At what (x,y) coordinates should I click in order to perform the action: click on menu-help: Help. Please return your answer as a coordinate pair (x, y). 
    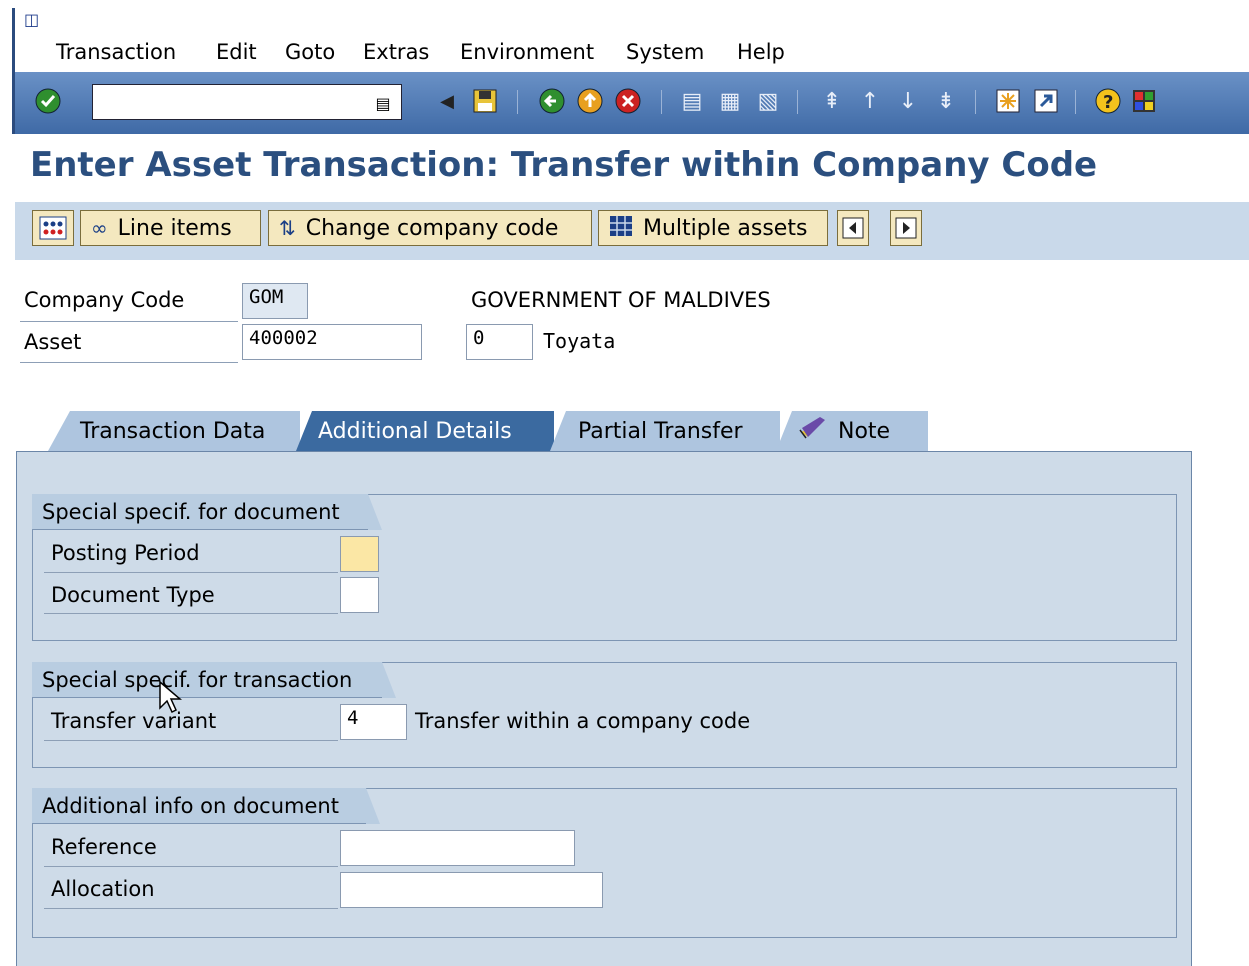
    Looking at the image, I should click on (761, 52).